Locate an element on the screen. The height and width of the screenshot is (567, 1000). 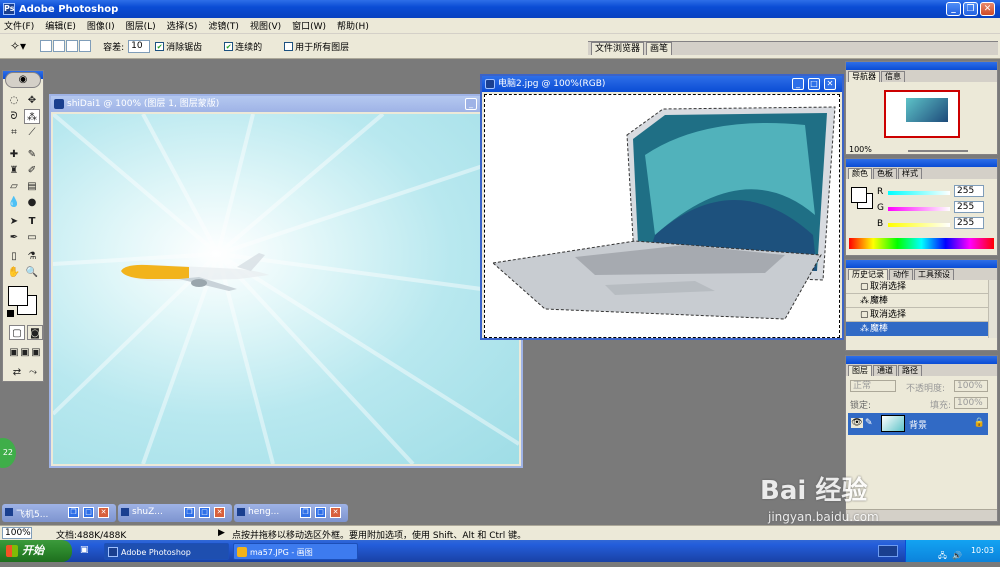
b-slider is located at coordinates (919, 225).